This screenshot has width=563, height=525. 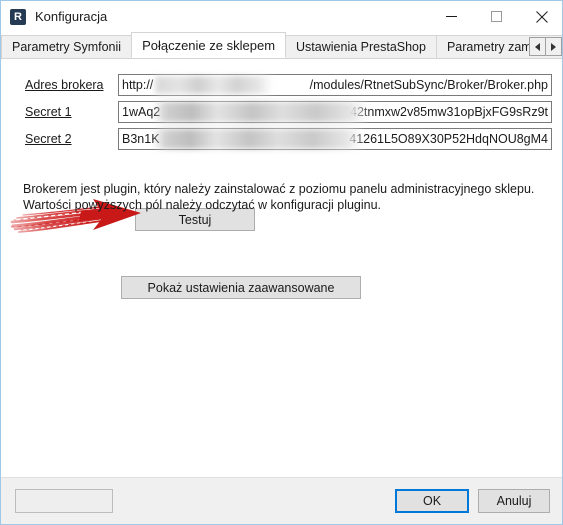 I want to click on tab-polaczenie-ze-sklepem: Połączenie ze sklepem, so click(x=209, y=45).